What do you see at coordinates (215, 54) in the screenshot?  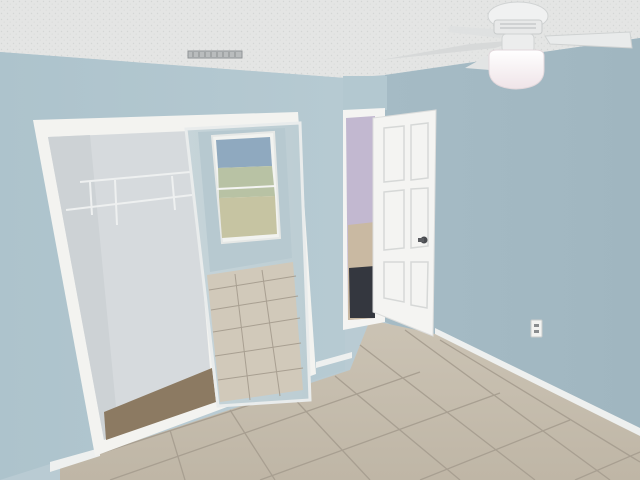 I see `air-vent` at bounding box center [215, 54].